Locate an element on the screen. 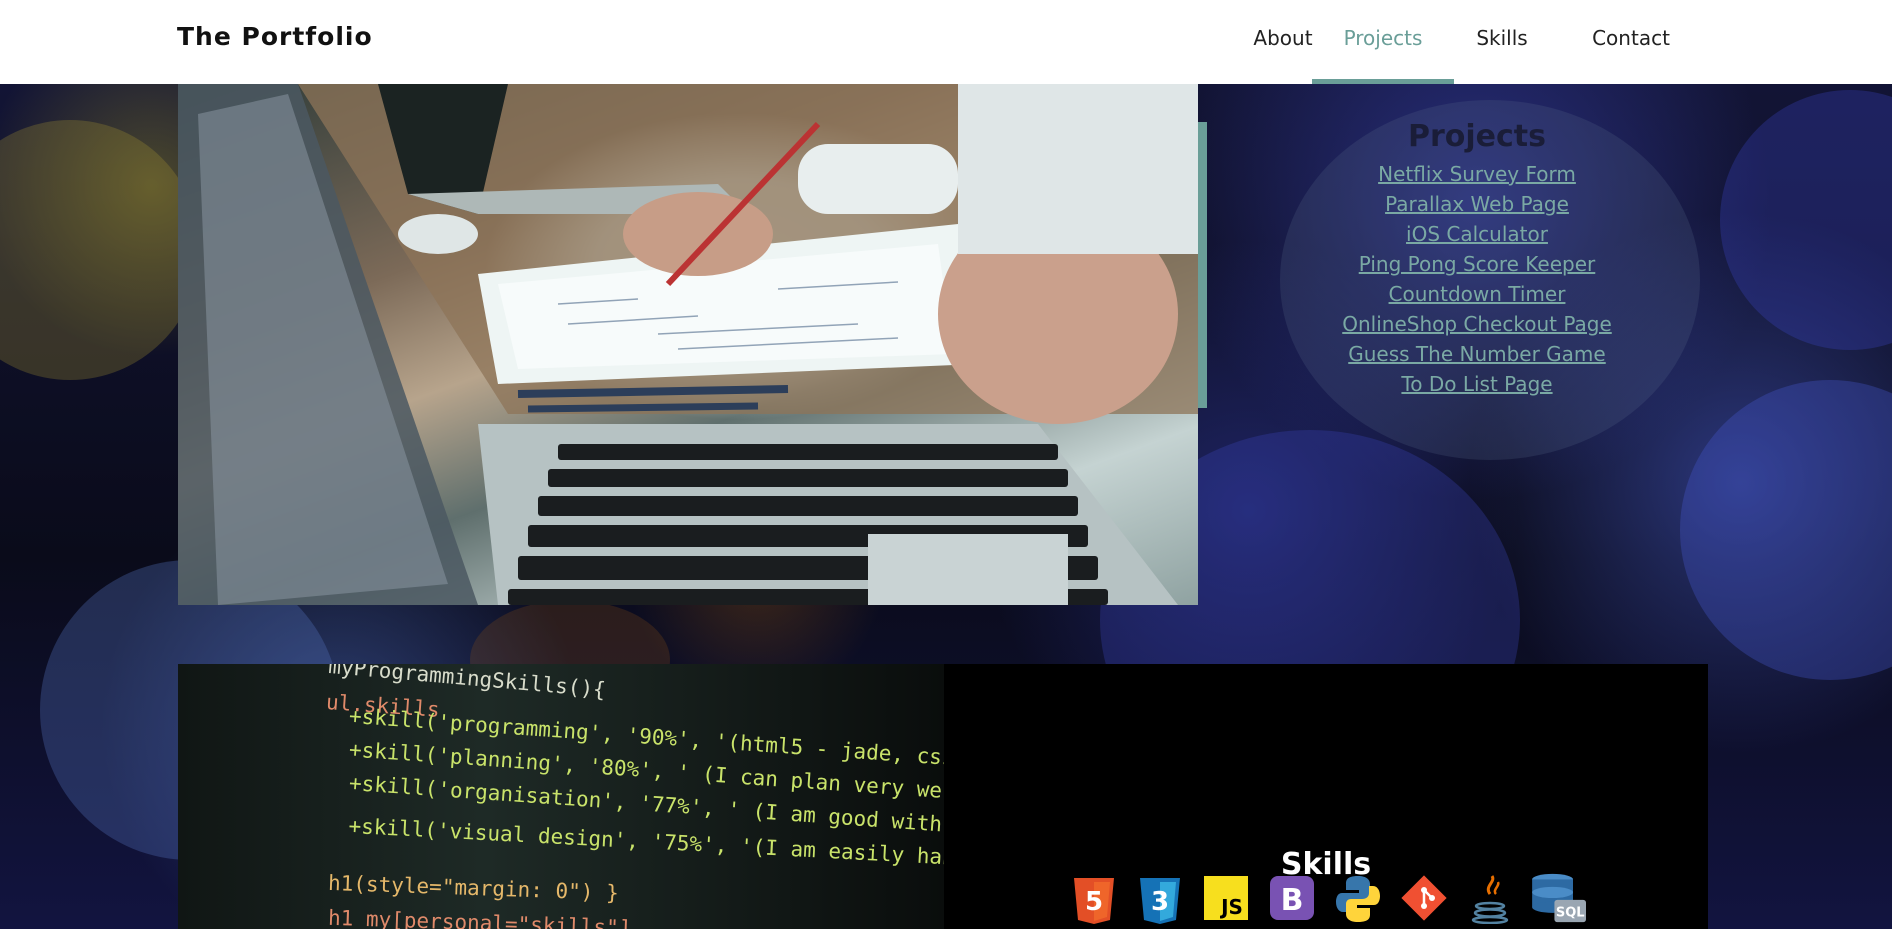  bootstrap-icon: B is located at coordinates (1292, 898).